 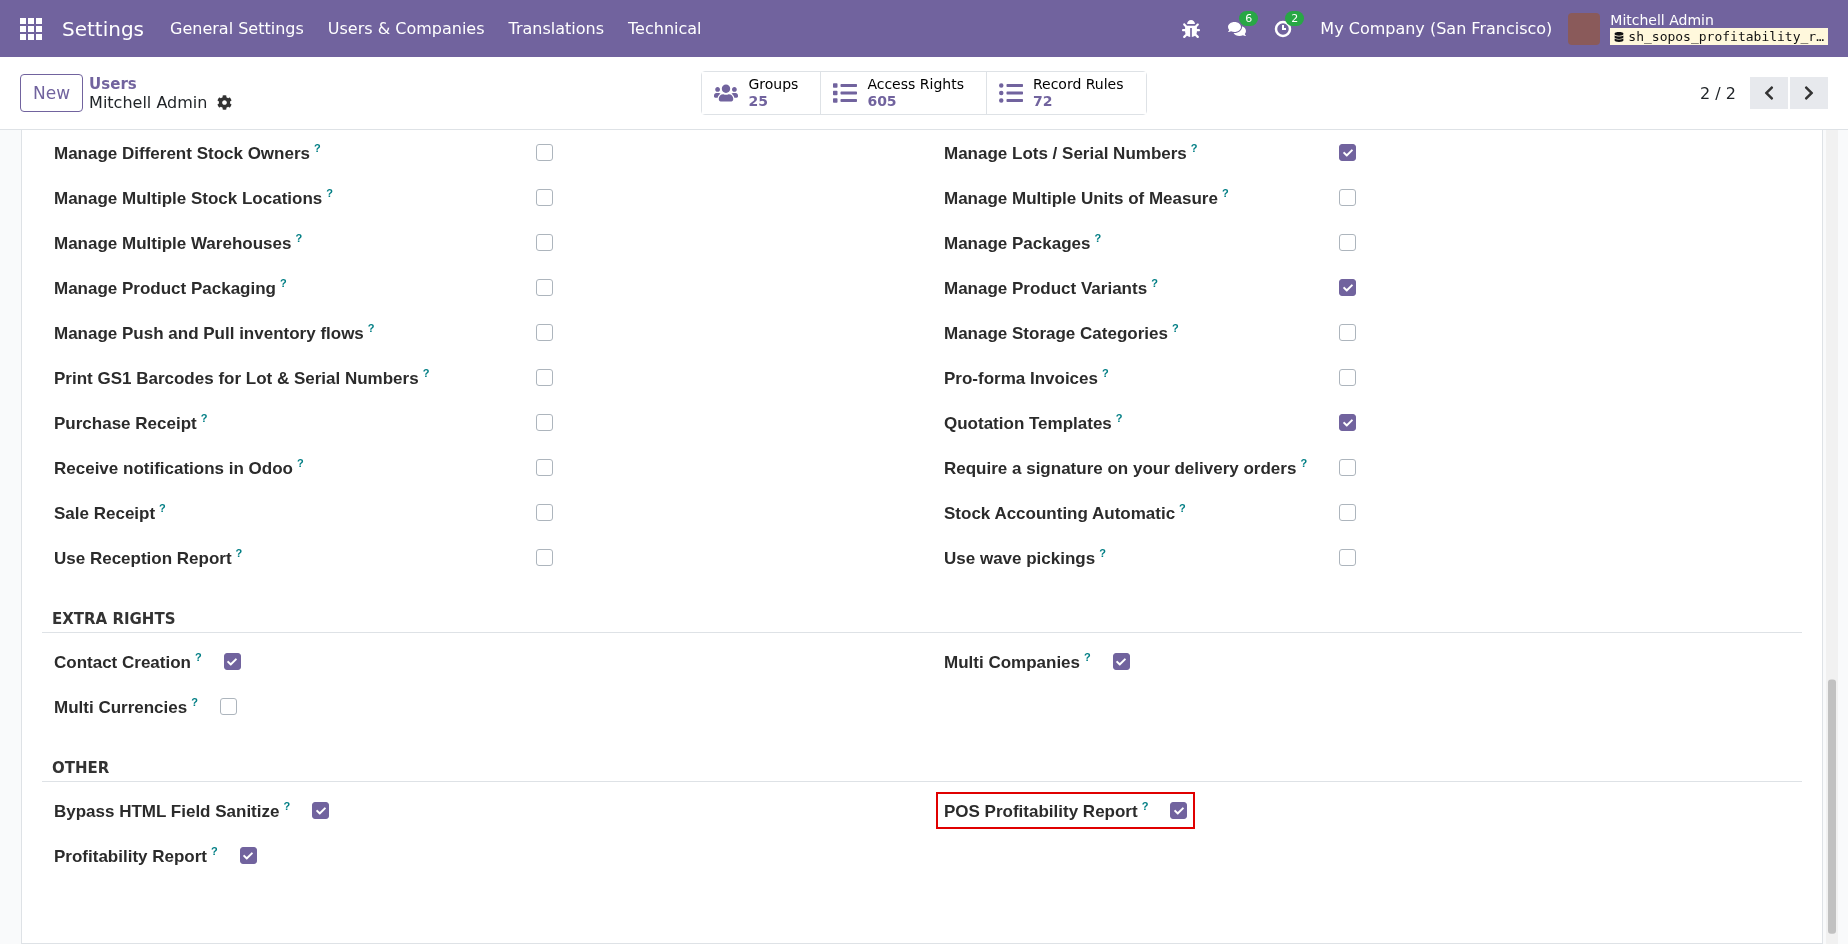 I want to click on field-label: Print GS1 Barcodes for Lot & Serial Numbers $^{?}$, so click(x=242, y=377).